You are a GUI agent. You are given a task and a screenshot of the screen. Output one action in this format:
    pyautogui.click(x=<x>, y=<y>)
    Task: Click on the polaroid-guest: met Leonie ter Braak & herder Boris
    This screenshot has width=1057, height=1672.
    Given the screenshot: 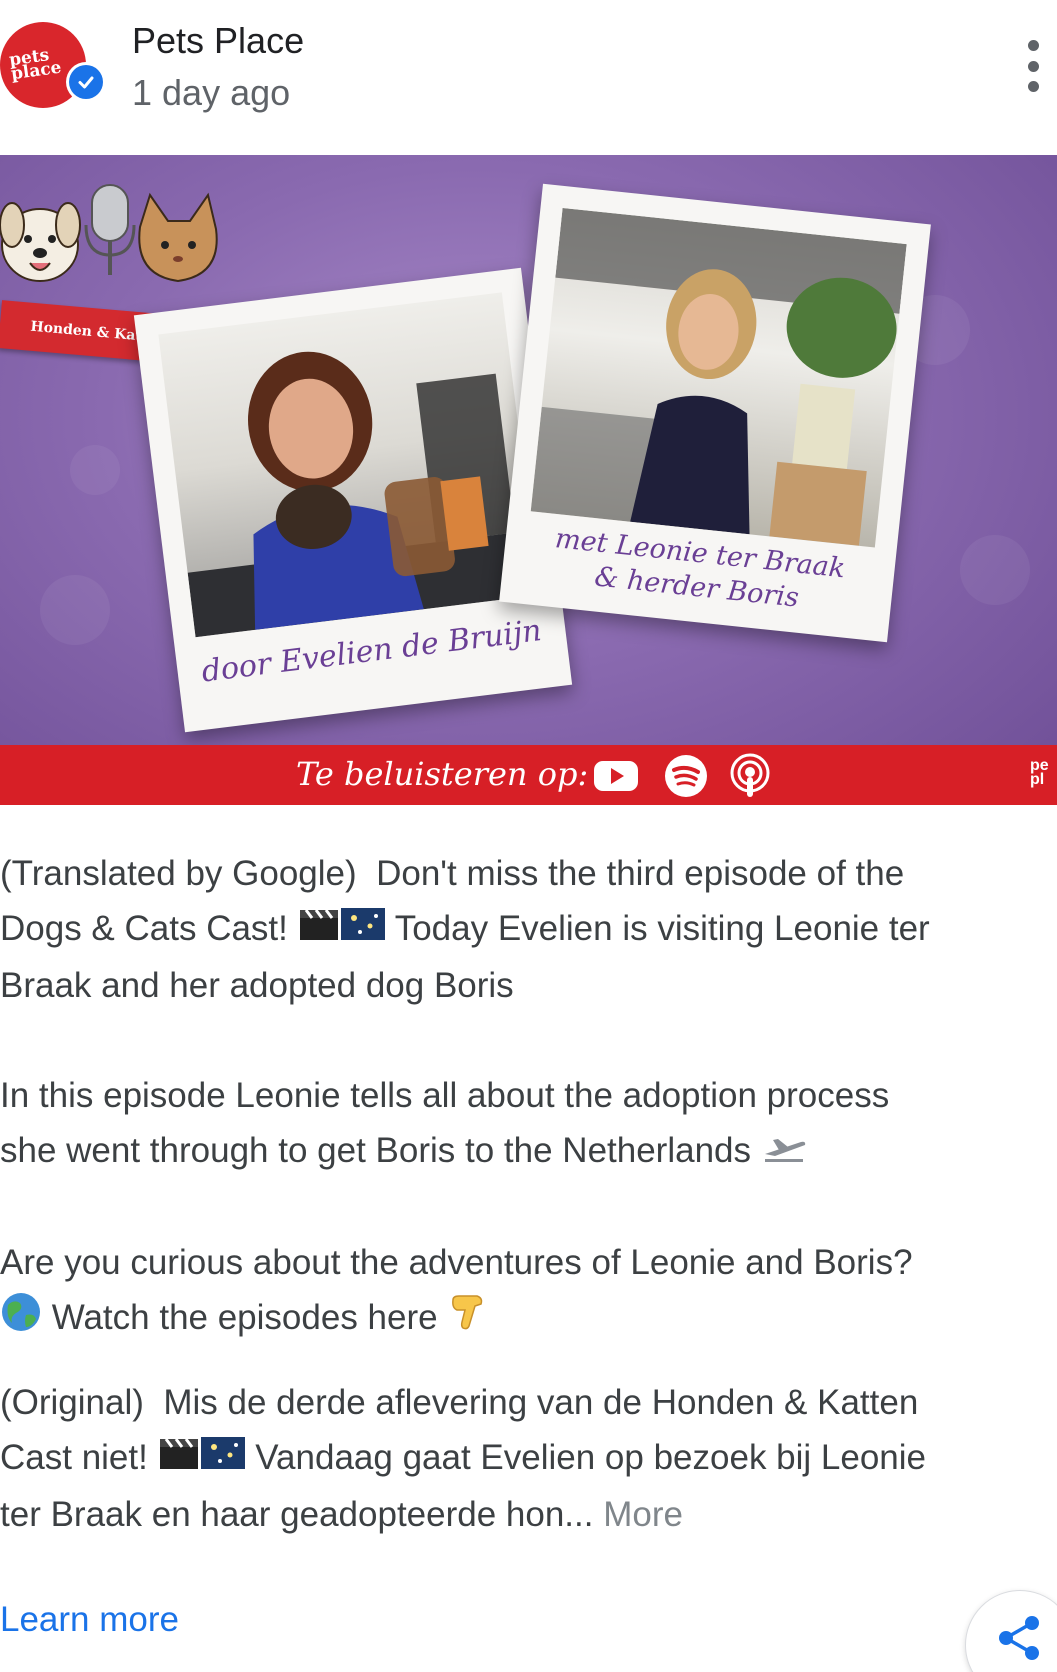 What is the action you would take?
    pyautogui.click(x=715, y=413)
    